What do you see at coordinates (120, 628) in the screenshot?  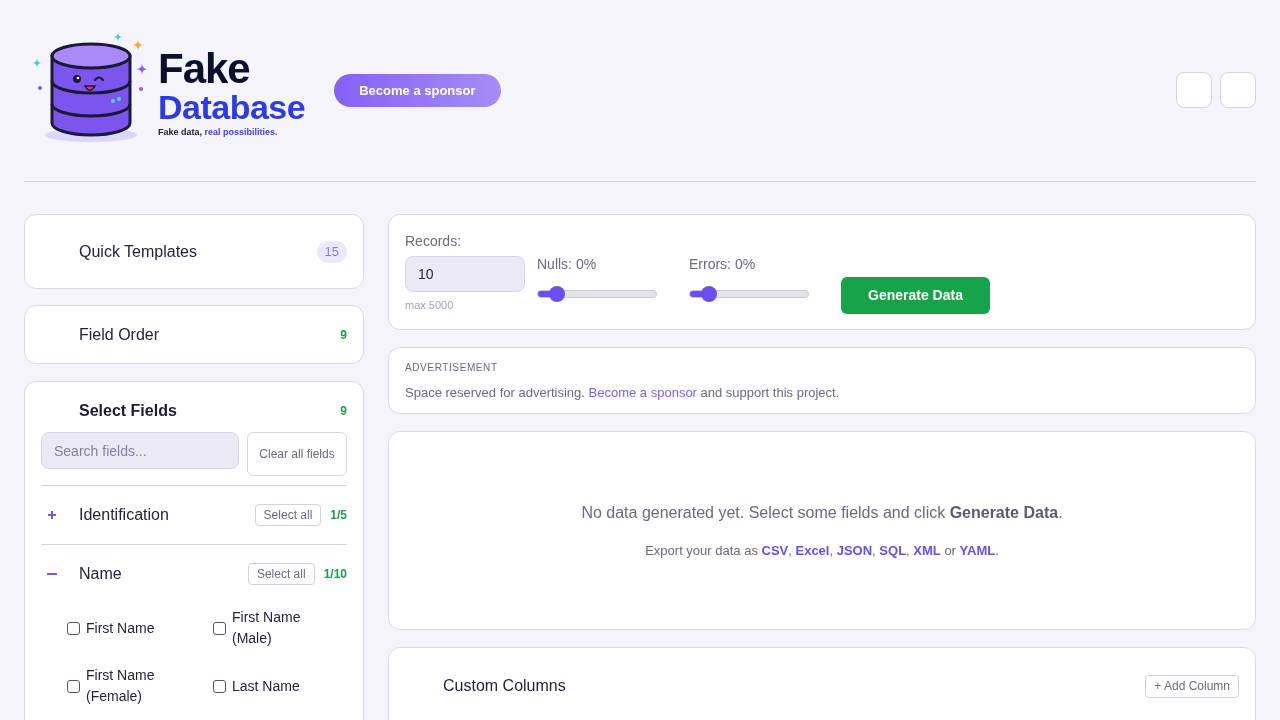 I see `field-label: First Name` at bounding box center [120, 628].